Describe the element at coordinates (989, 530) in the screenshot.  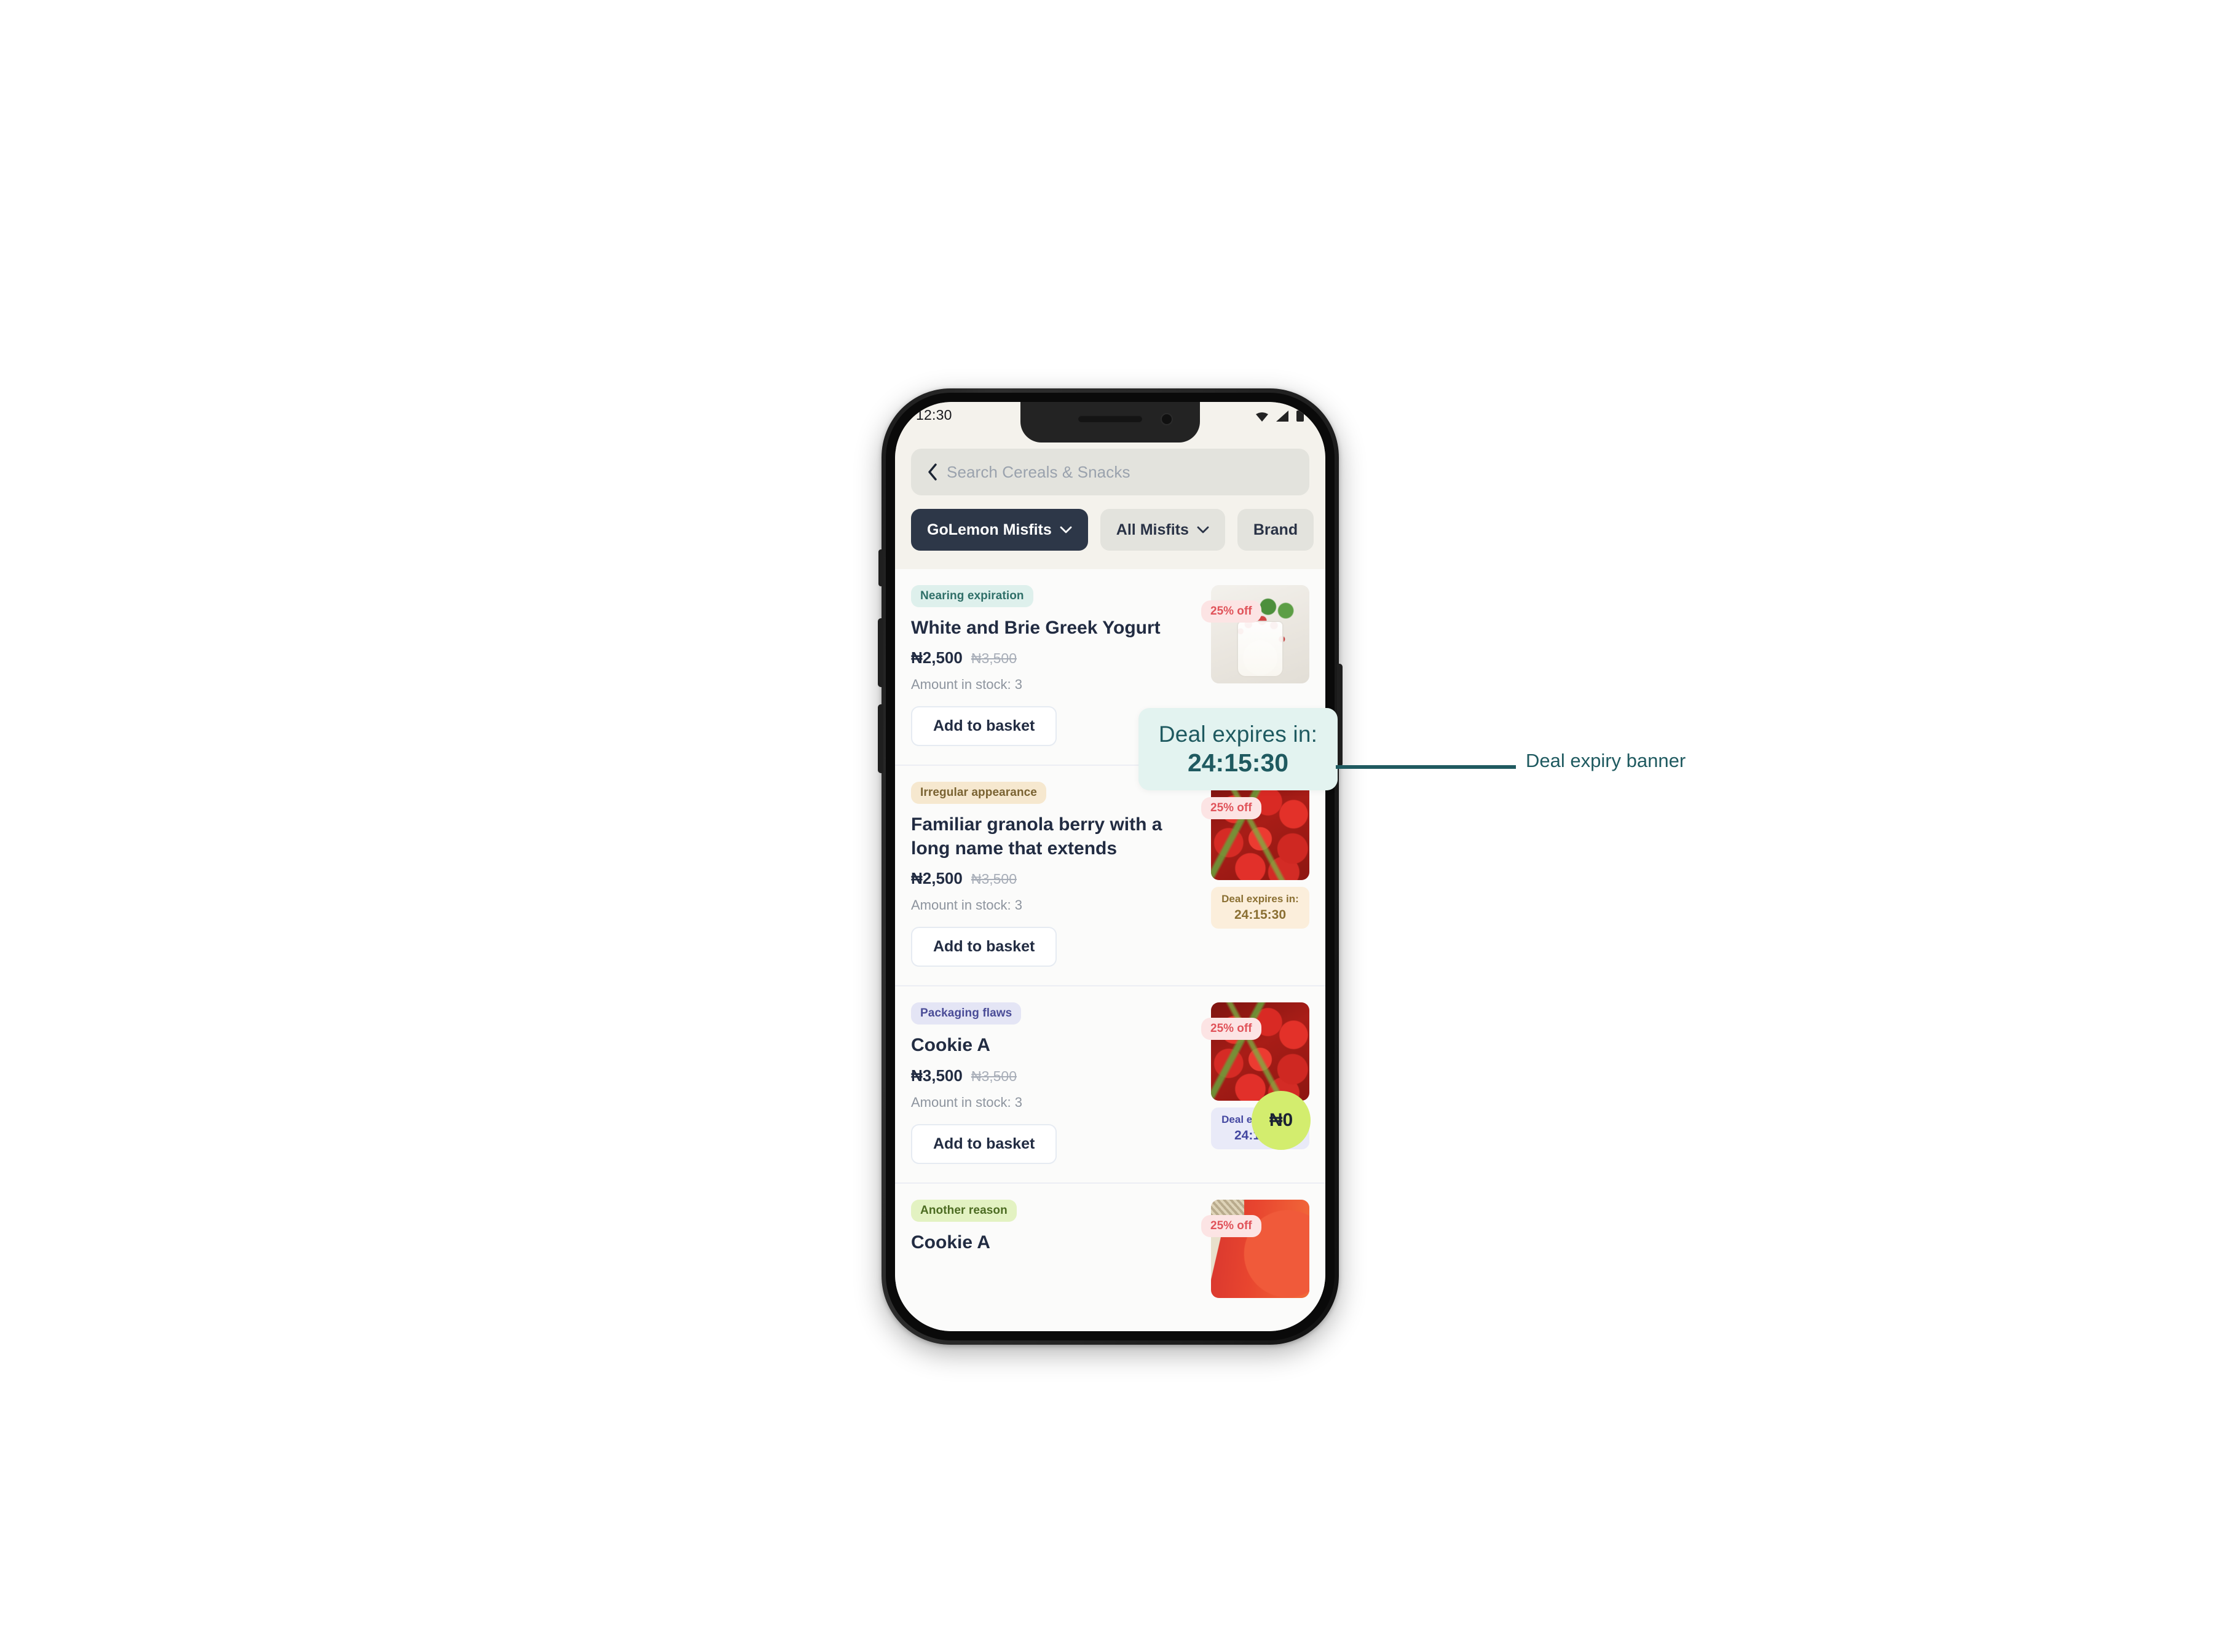
I see `filter-chip-label: GoLemon Misfits` at that location.